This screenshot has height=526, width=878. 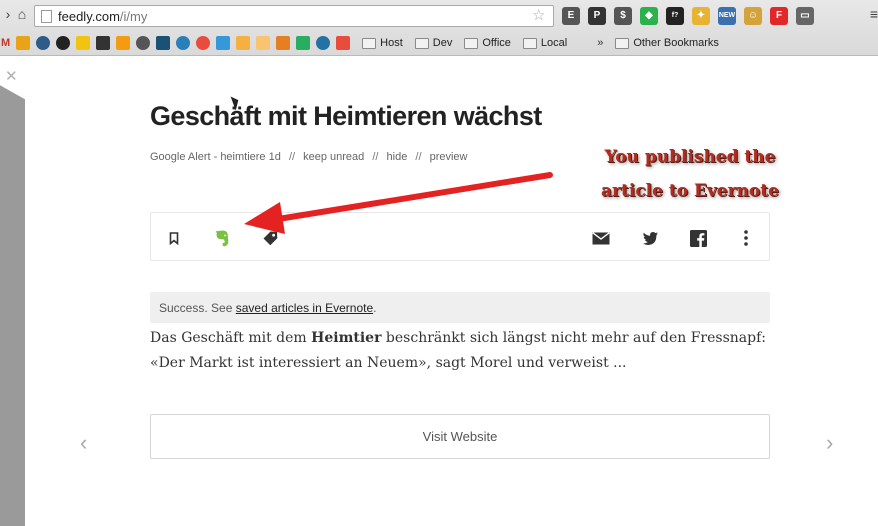 I want to click on hide-link: hide, so click(x=397, y=157).